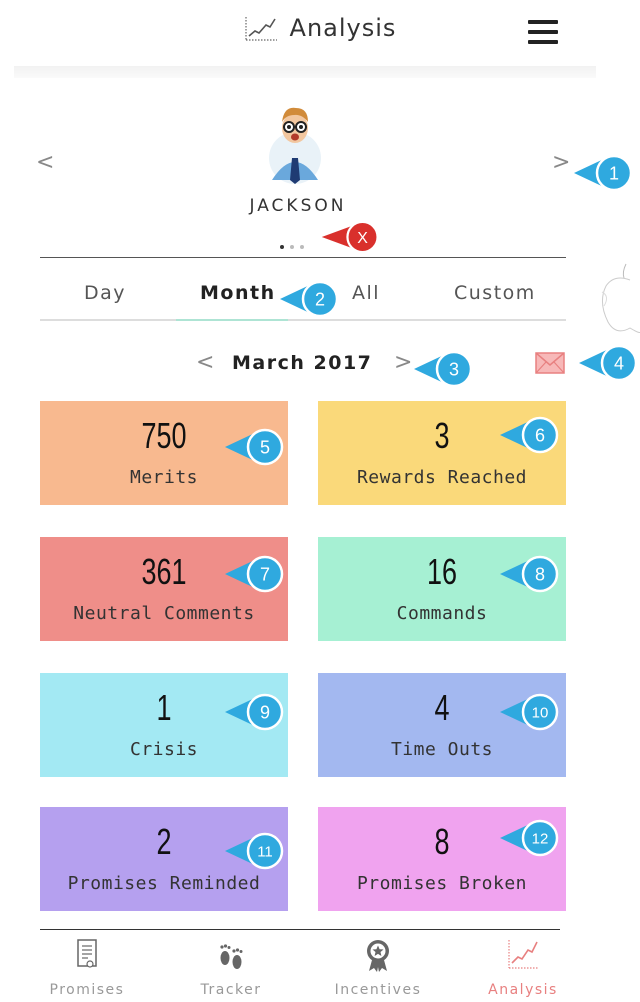 The height and width of the screenshot is (1002, 640). I want to click on stat-label: Rewards Reached, so click(442, 477).